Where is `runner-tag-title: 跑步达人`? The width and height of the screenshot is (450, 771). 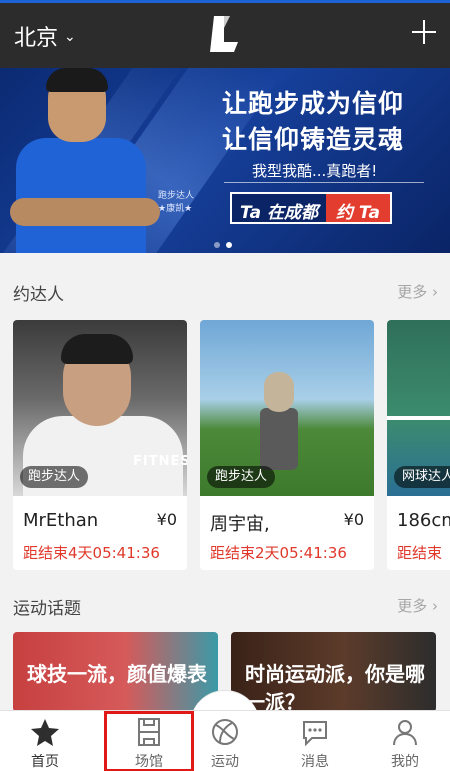
runner-tag-title: 跑步达人 is located at coordinates (176, 196).